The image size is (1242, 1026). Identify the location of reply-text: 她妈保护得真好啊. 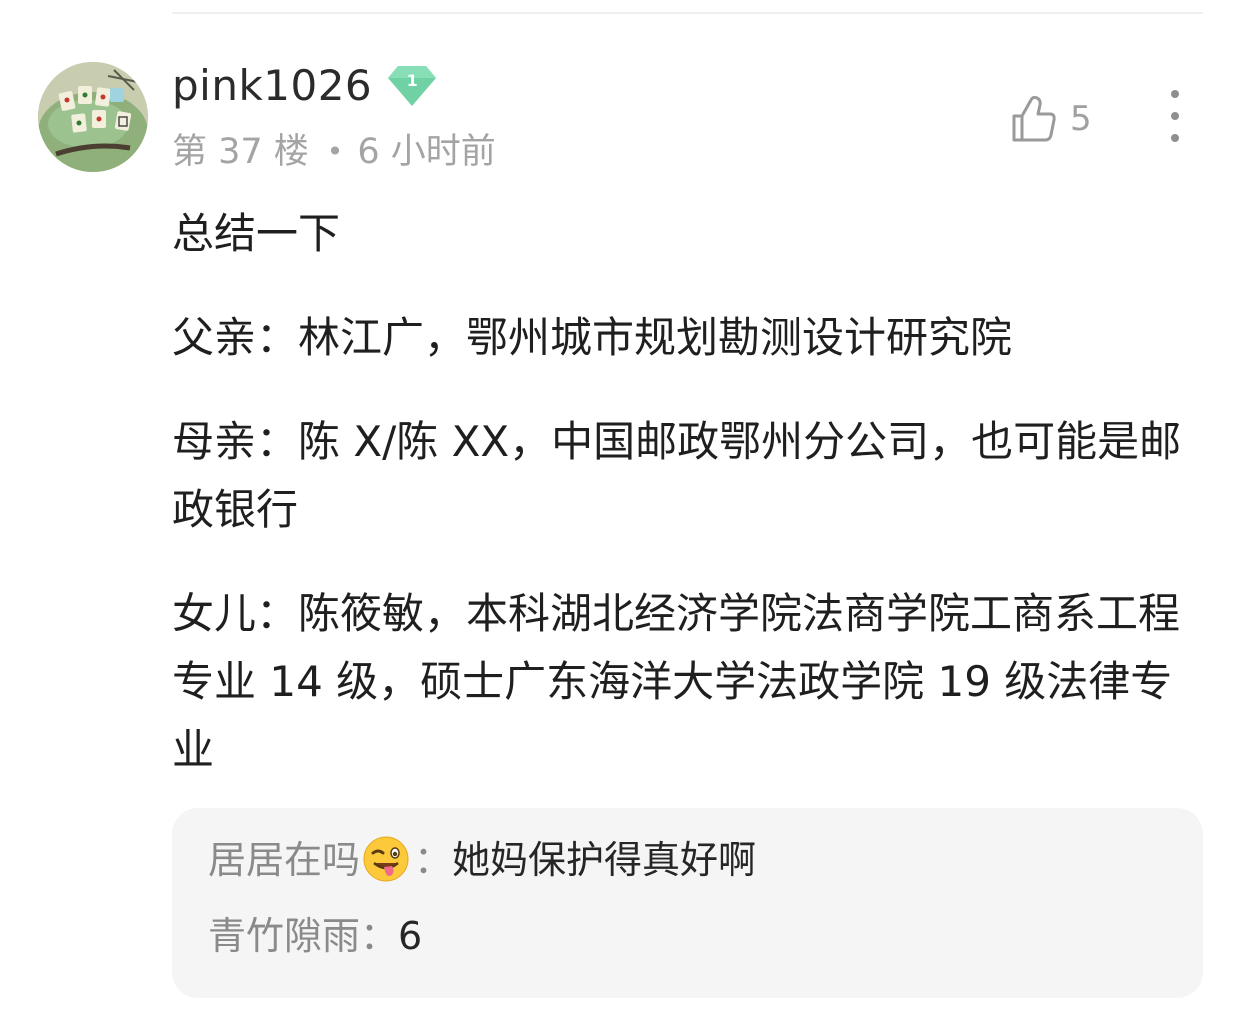
(604, 860).